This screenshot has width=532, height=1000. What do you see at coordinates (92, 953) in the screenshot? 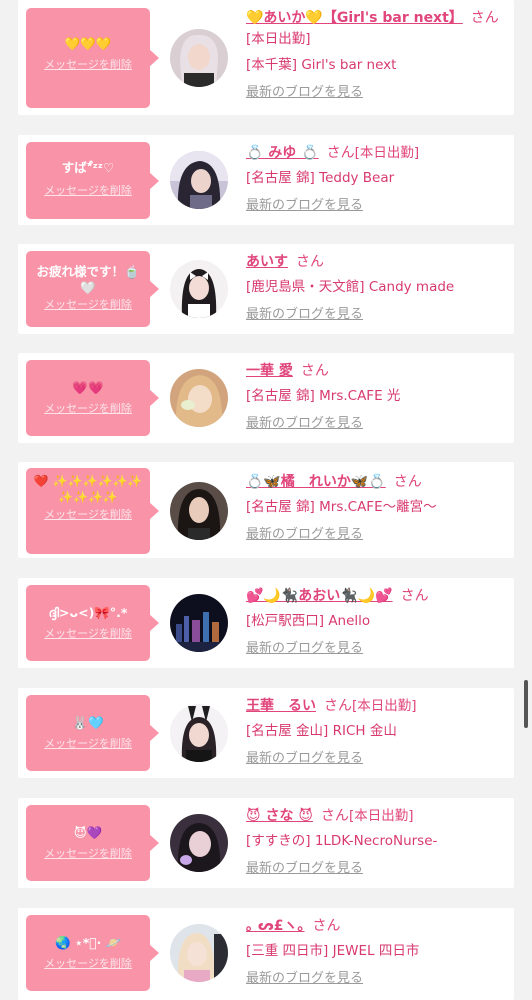
I see `message-bubble: 🌏 ⋆*ﾟ‧ 🪐 メッセージを削除` at bounding box center [92, 953].